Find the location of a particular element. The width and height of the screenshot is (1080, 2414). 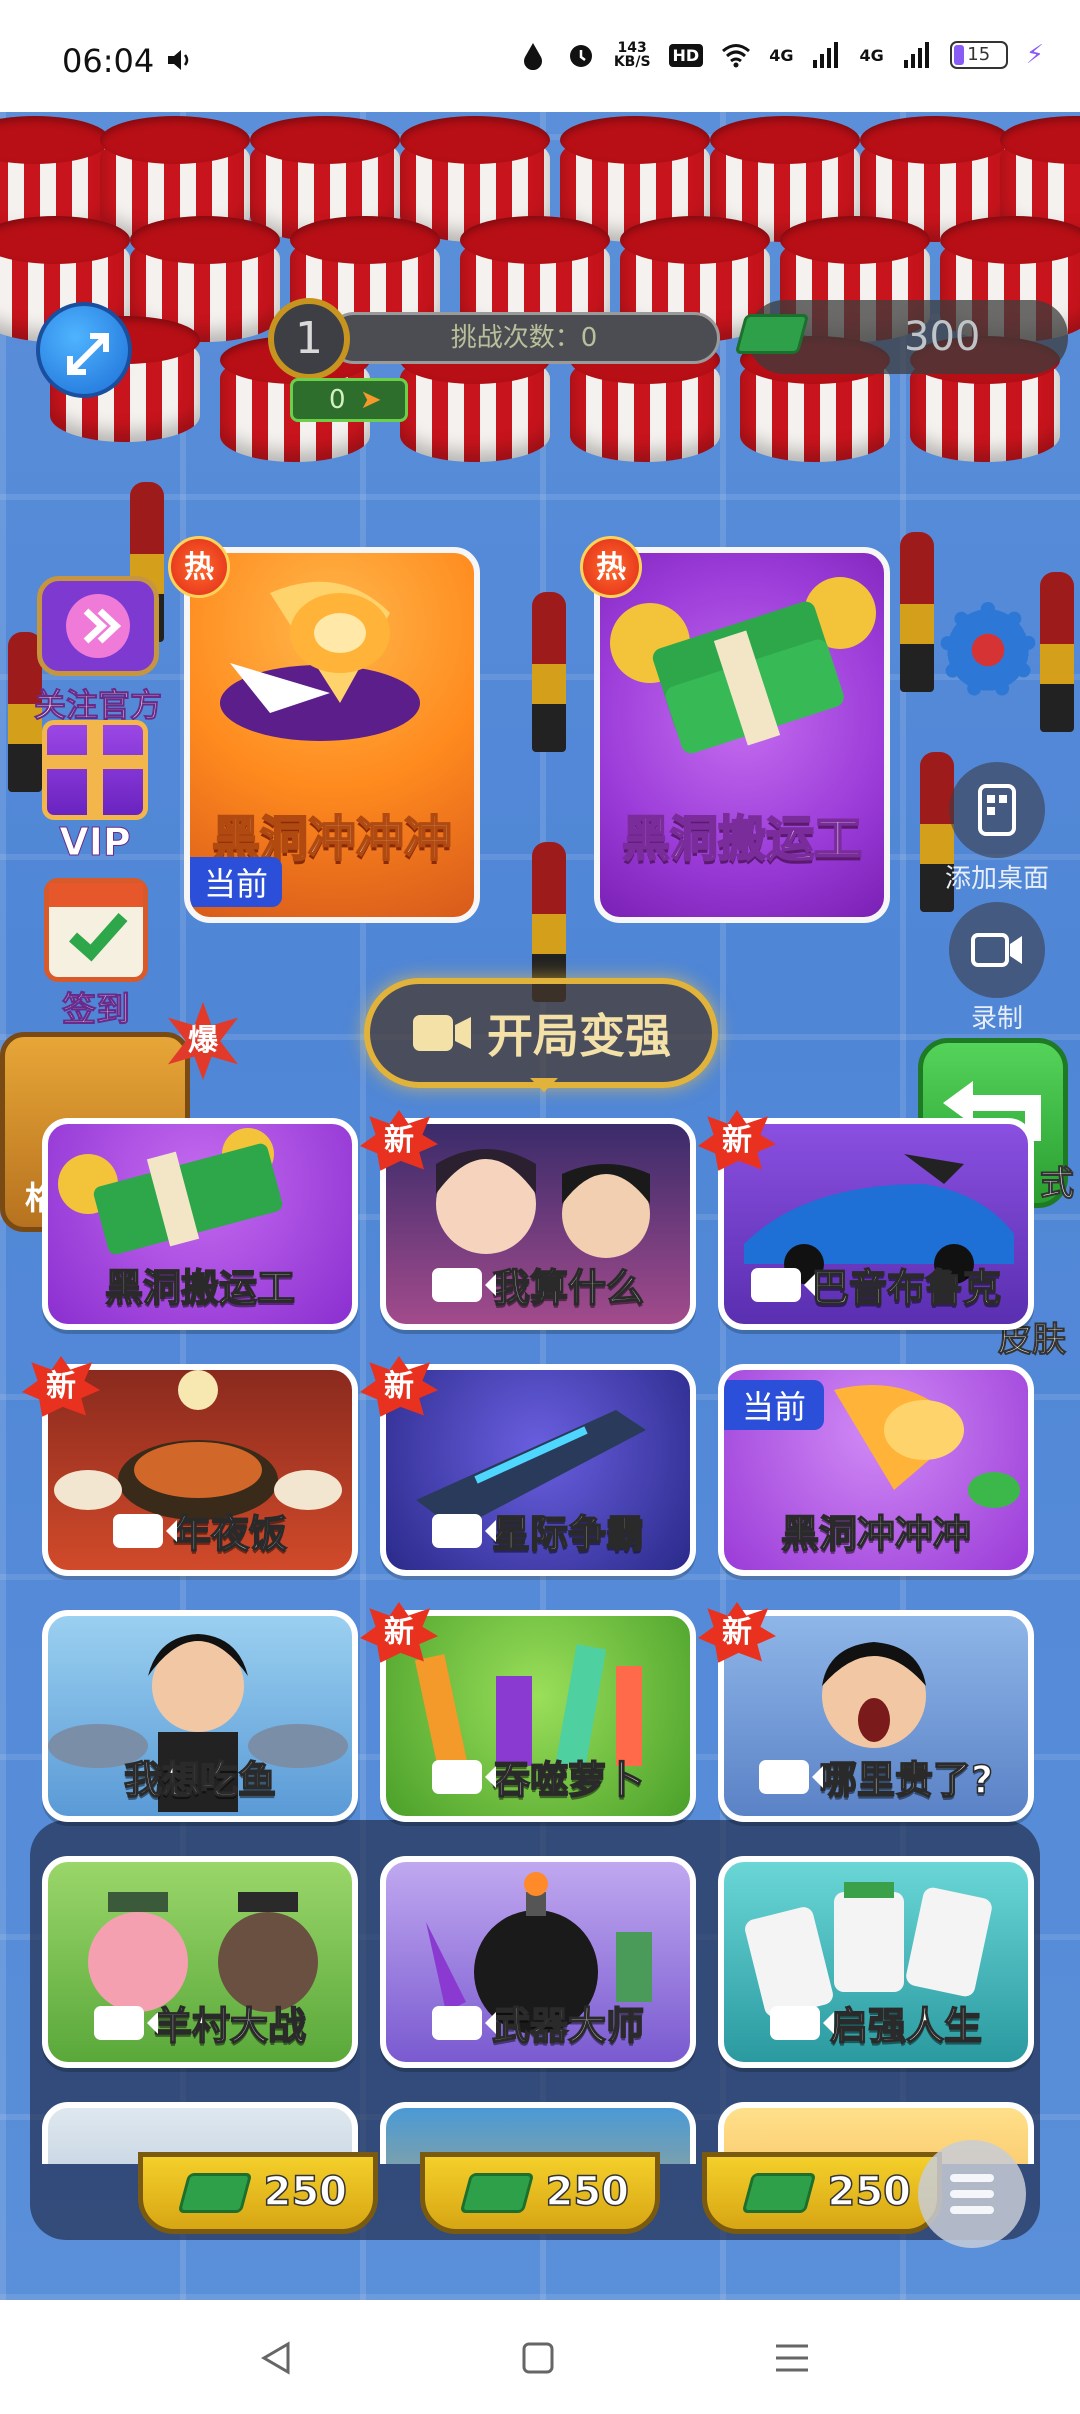

blackhole-trumpet-illustration is located at coordinates (320, 661).